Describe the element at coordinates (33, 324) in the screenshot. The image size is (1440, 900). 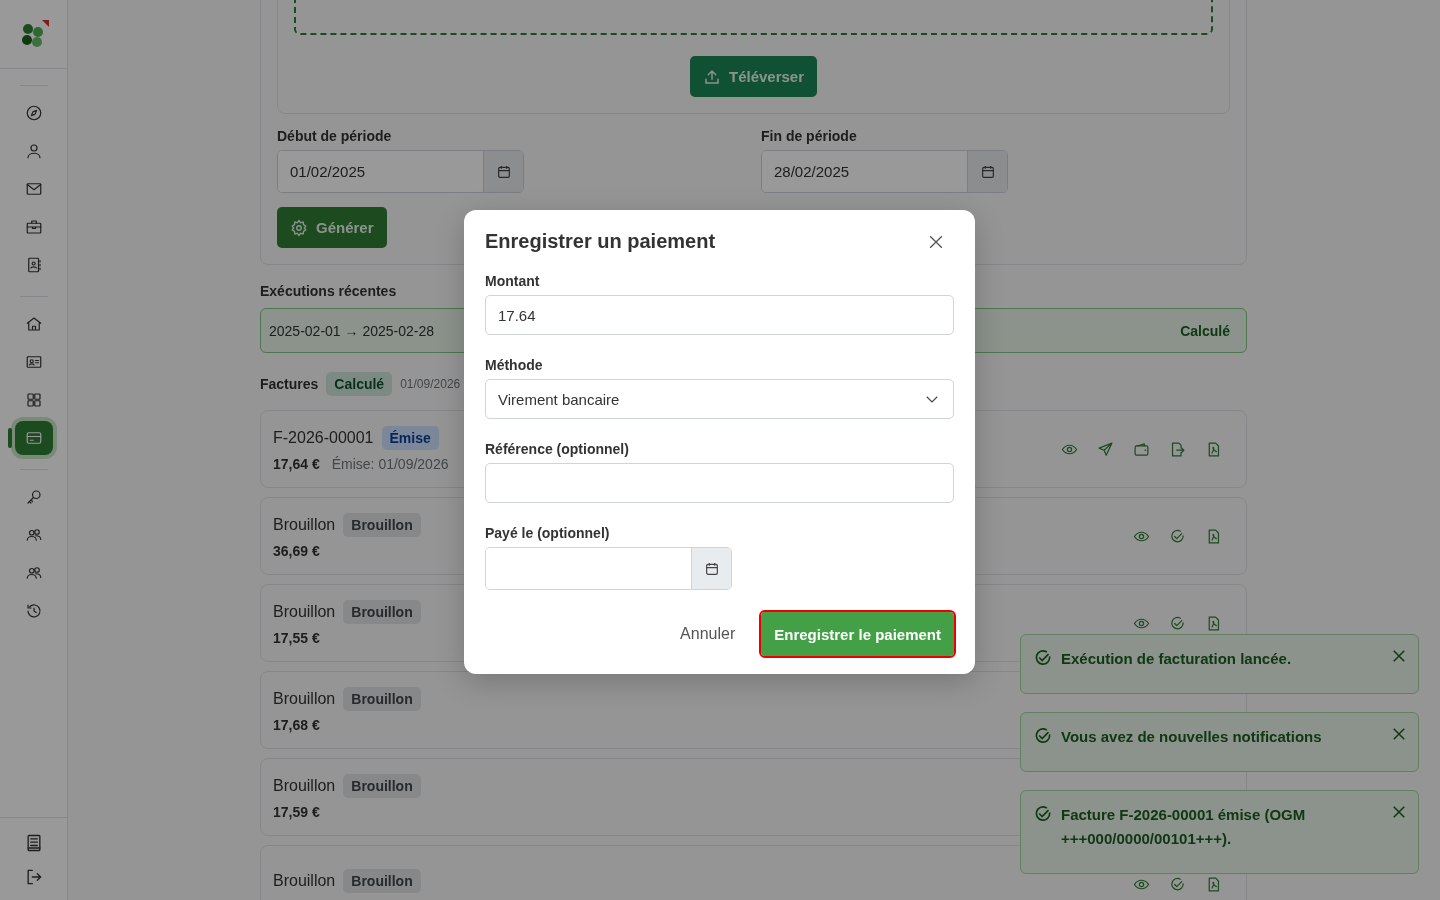
I see `home-icon` at that location.